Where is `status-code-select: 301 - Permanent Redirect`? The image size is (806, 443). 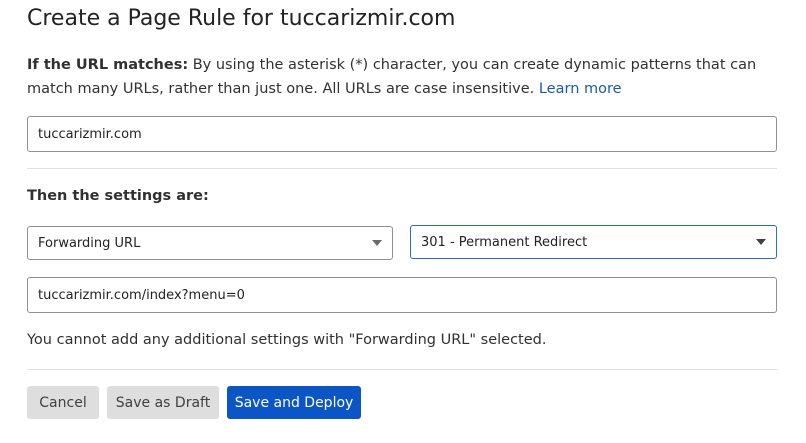 status-code-select: 301 - Permanent Redirect is located at coordinates (593, 242).